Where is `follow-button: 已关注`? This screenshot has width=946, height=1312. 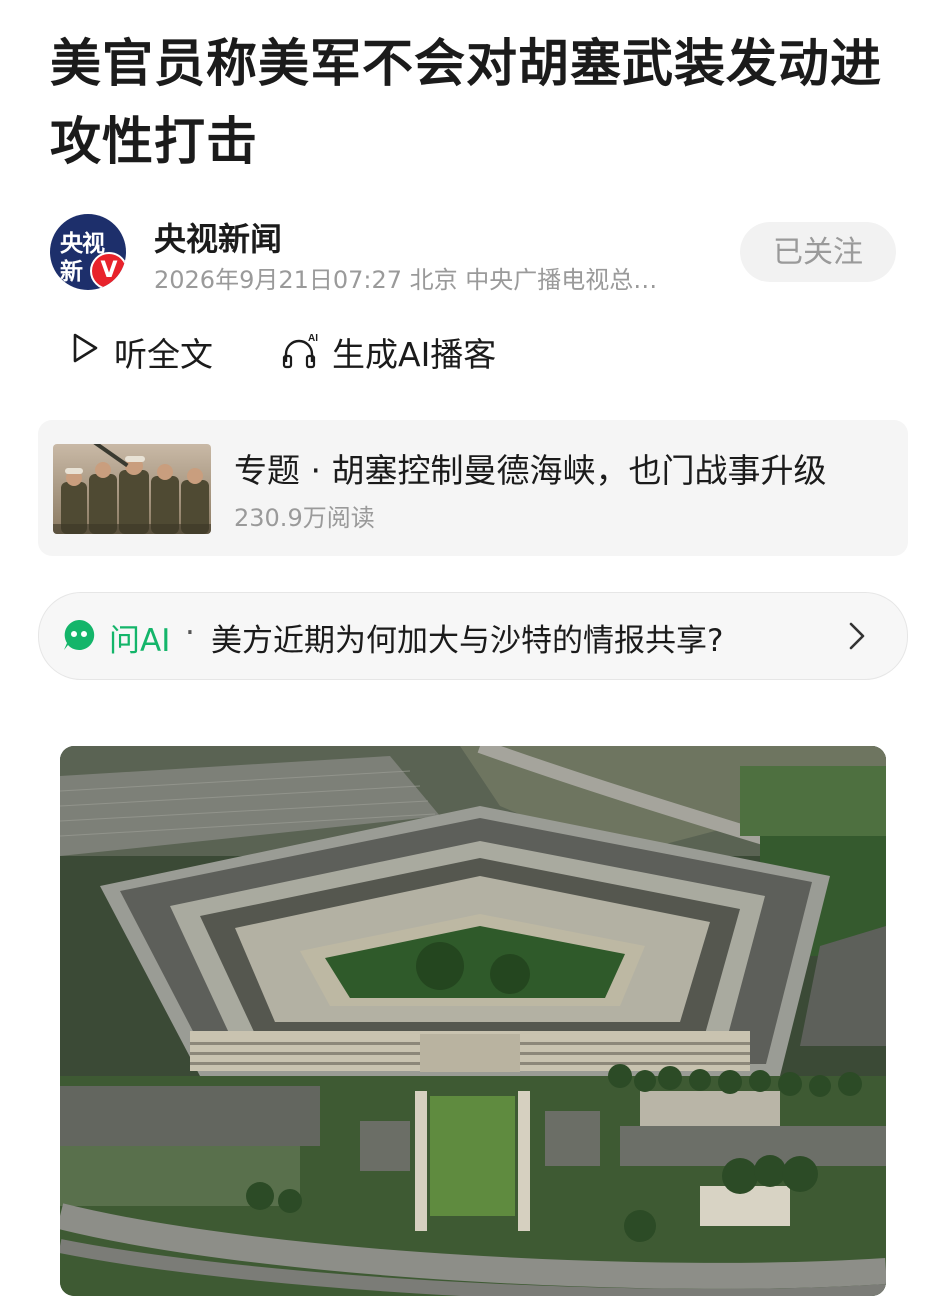 follow-button: 已关注 is located at coordinates (818, 252).